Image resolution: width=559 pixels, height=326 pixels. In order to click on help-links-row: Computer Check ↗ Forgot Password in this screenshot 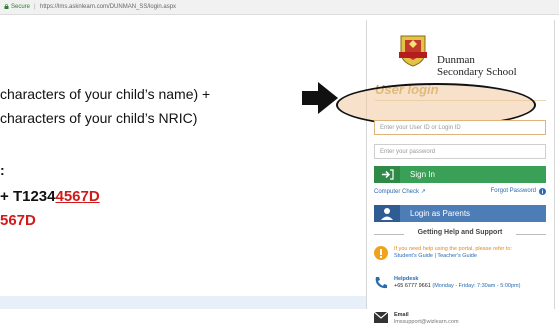, I will do `click(460, 193)`.